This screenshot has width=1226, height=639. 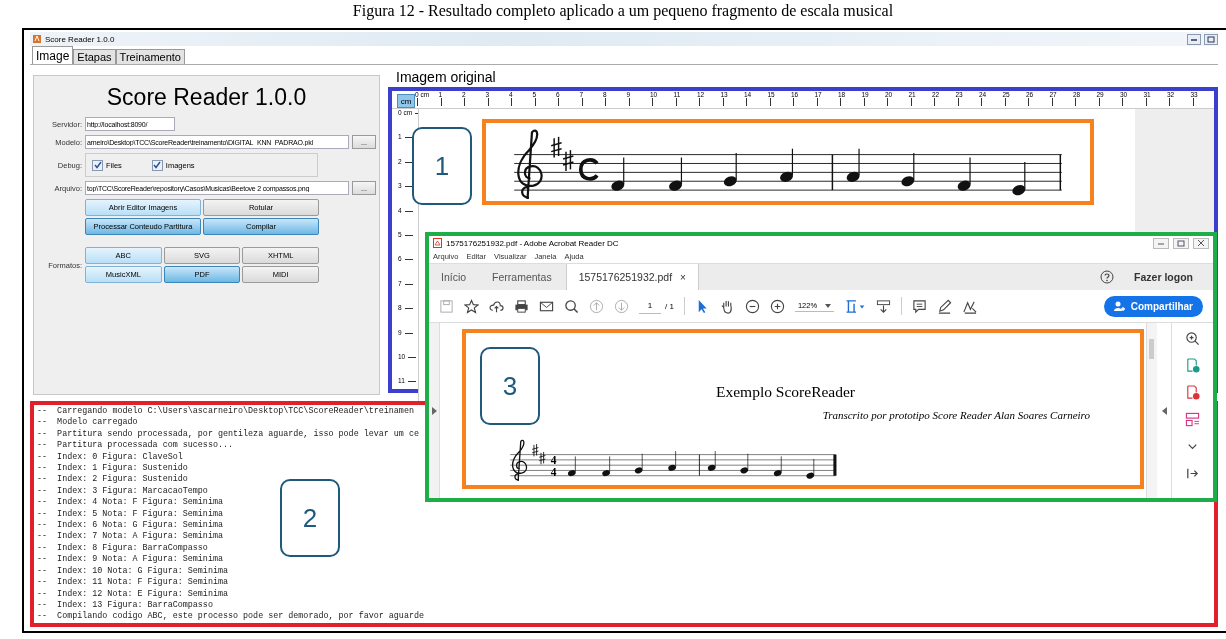 I want to click on app-heading: Score Reader 1.0.0, so click(x=206, y=97).